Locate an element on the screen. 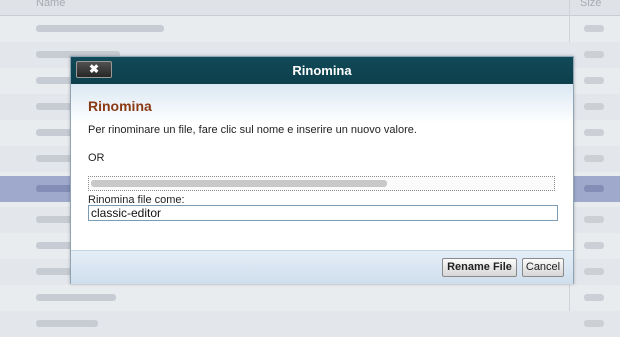 This screenshot has width=620, height=337. dialog-footer: Rename File Cancel is located at coordinates (322, 267).